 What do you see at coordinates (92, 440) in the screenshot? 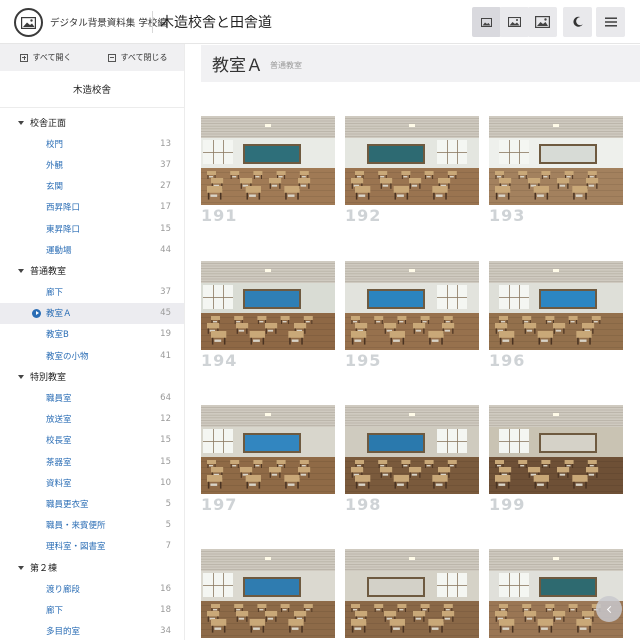
I see `sidebar-item: 校長室 15` at bounding box center [92, 440].